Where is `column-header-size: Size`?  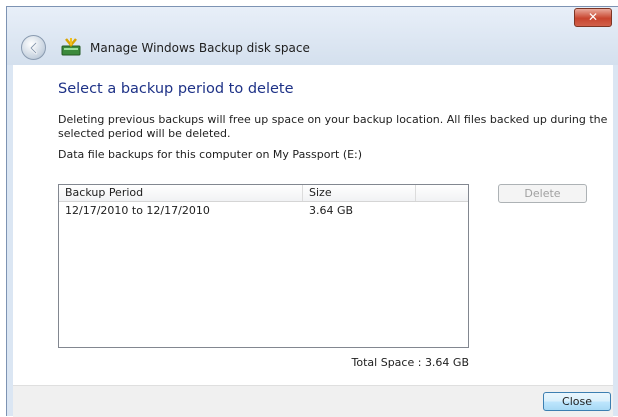 column-header-size: Size is located at coordinates (359, 193).